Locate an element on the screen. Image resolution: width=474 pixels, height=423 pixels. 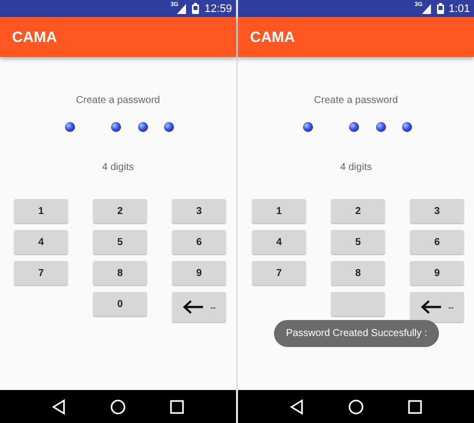
clock: 1:01 is located at coordinates (459, 8).